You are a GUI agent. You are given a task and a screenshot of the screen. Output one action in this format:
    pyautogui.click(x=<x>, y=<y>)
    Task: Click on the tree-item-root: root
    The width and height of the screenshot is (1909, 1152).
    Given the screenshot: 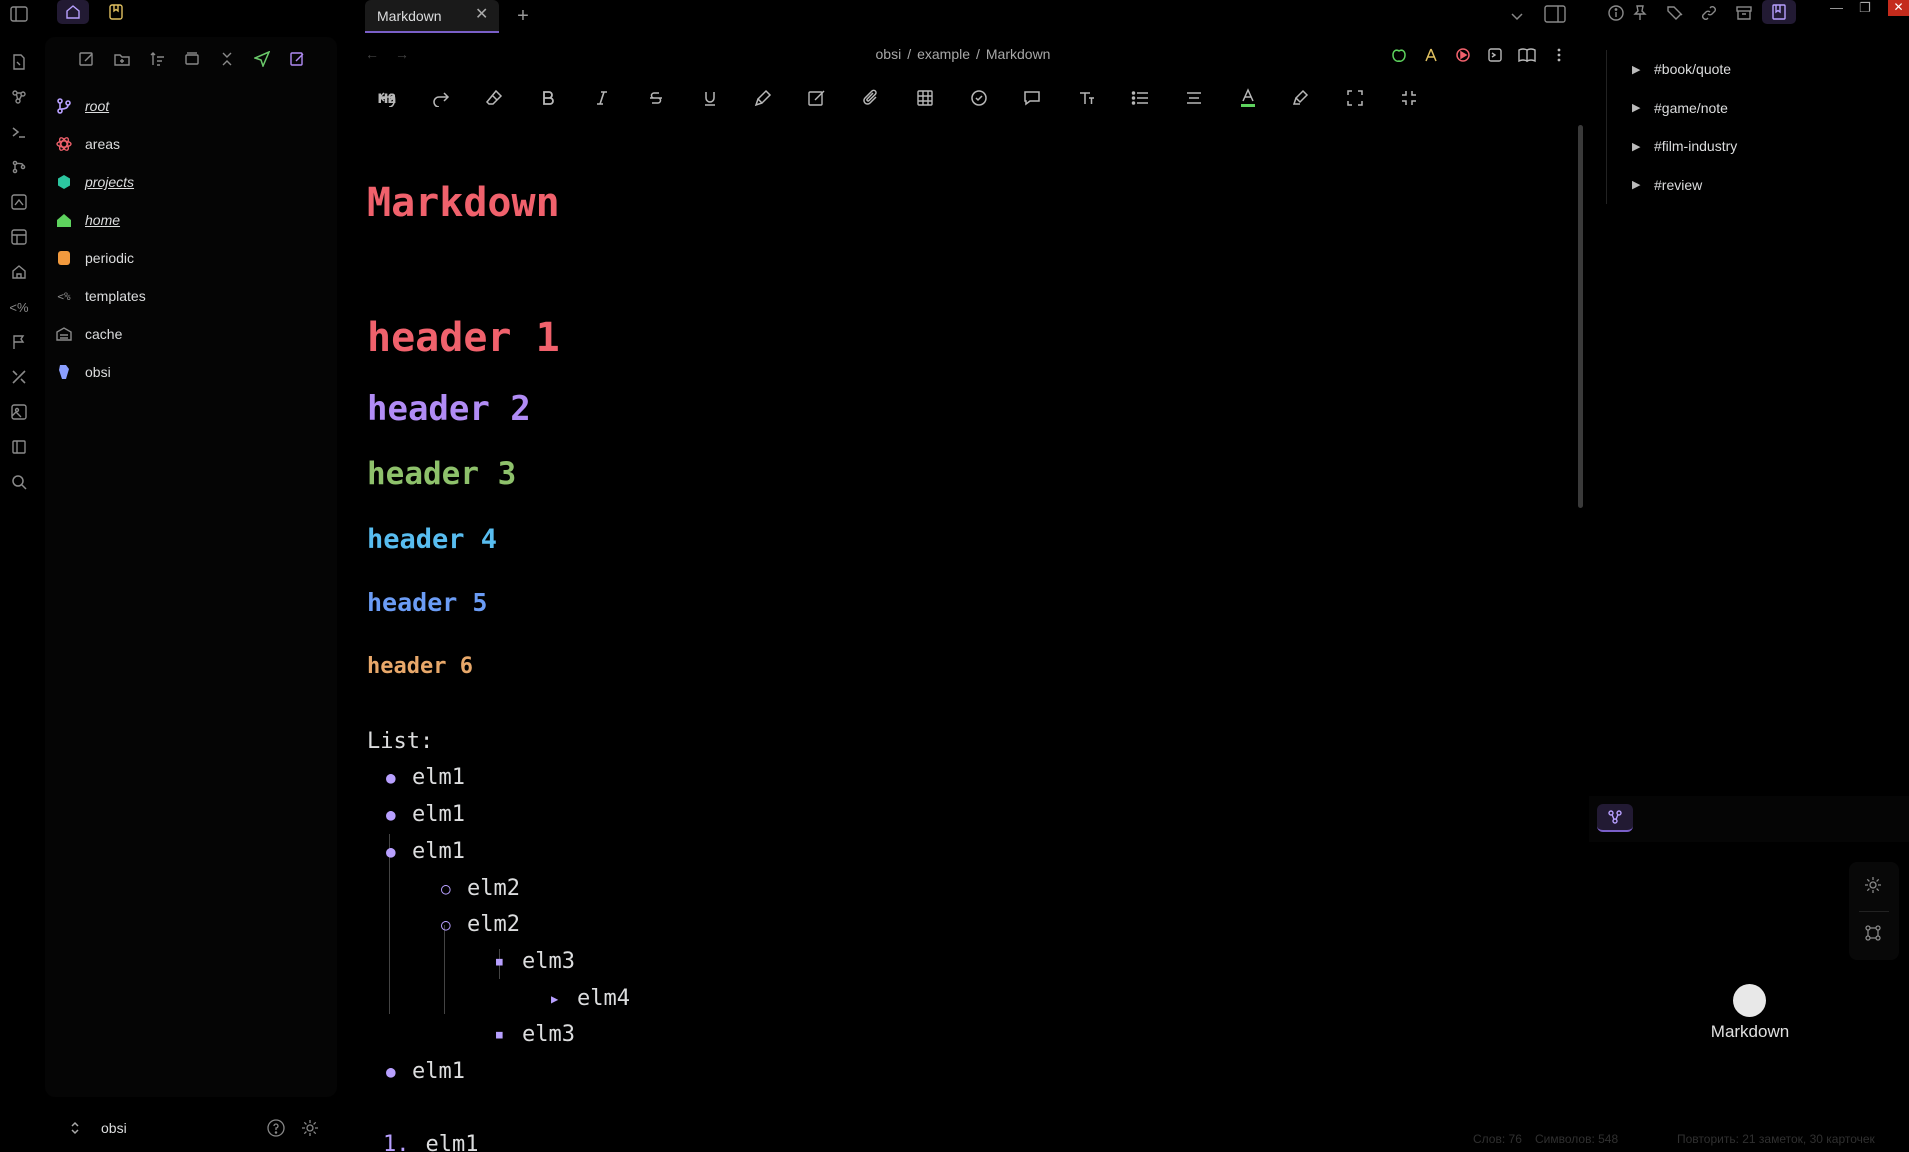 What is the action you would take?
    pyautogui.click(x=190, y=106)
    